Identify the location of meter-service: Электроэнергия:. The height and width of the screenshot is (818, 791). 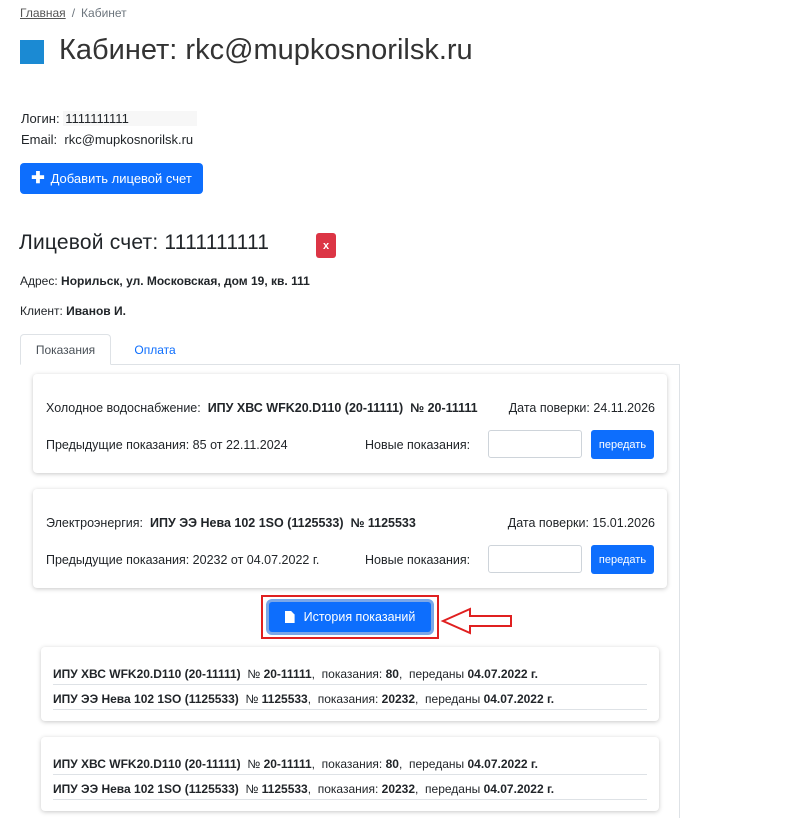
(95, 523).